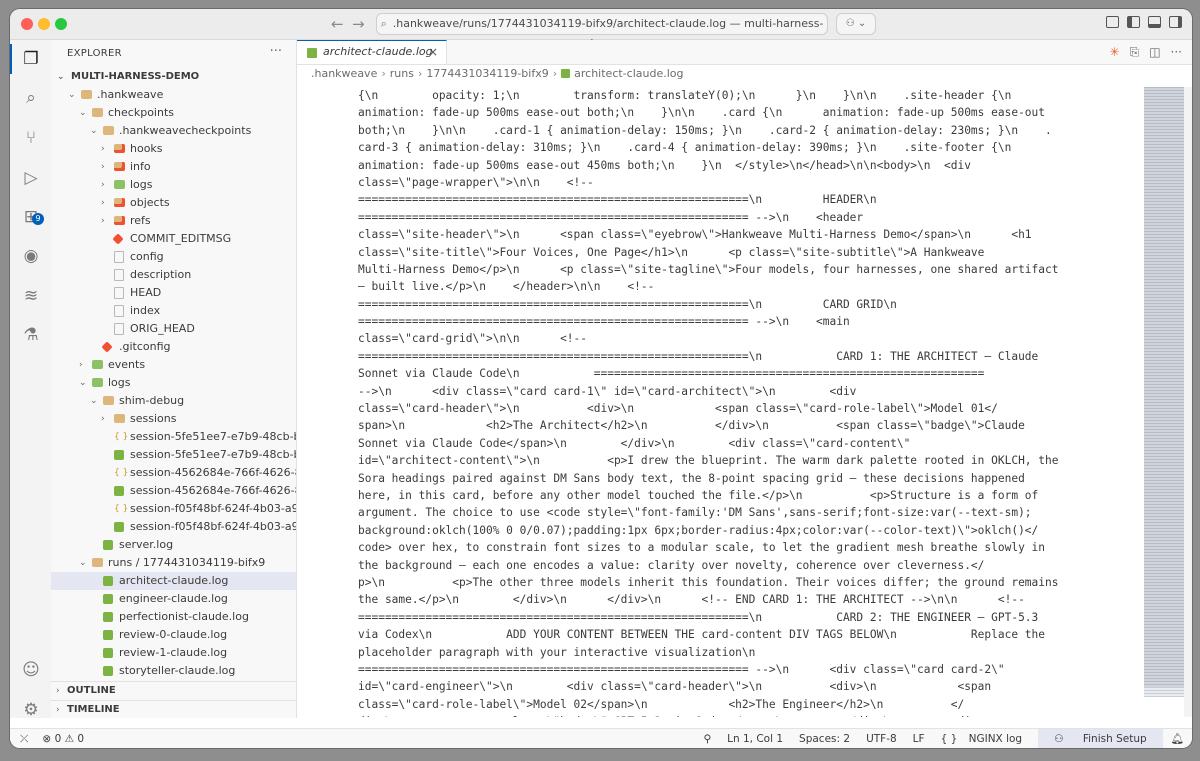  I want to click on tree-folder: › events, so click(173, 365).